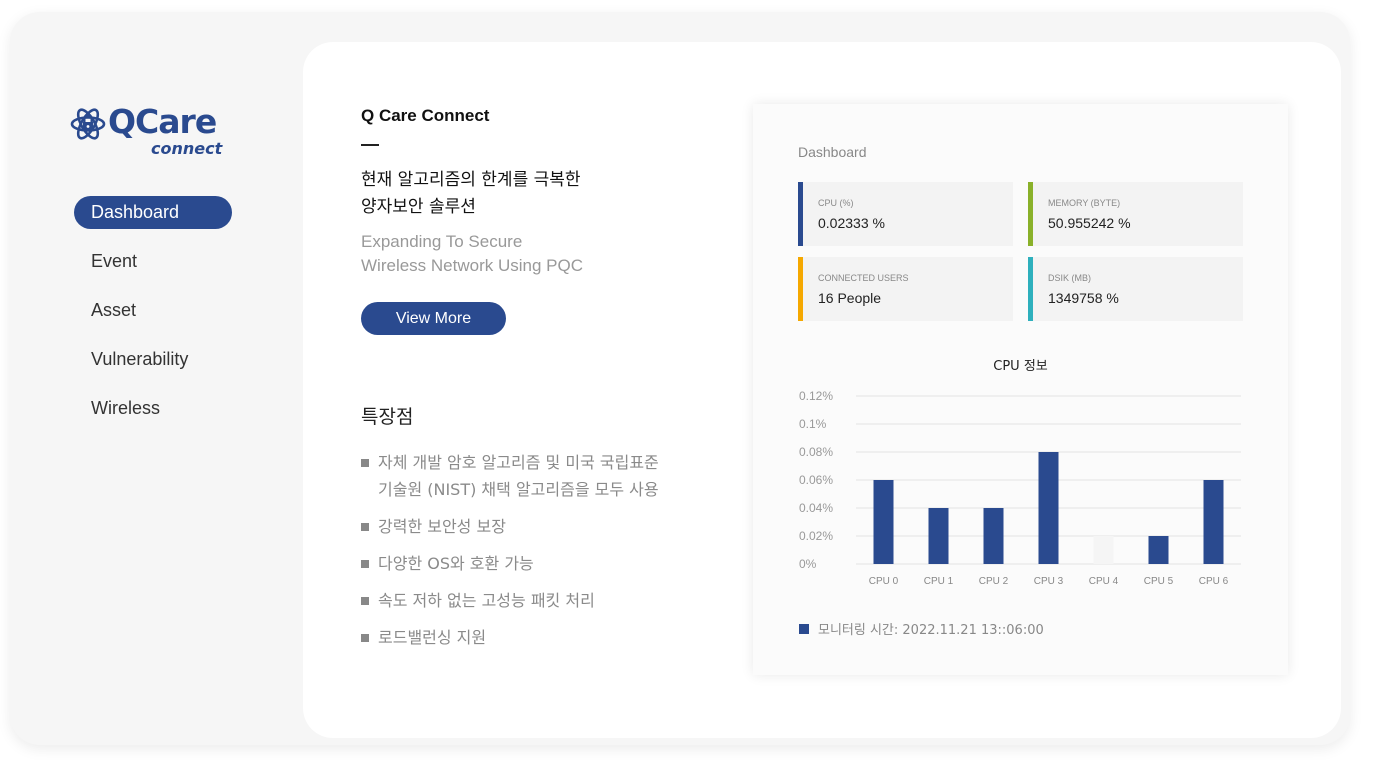 This screenshot has height=767, width=1373. What do you see at coordinates (456, 563) in the screenshot?
I see `feature-text: 다양한 OS와 호환 가능` at bounding box center [456, 563].